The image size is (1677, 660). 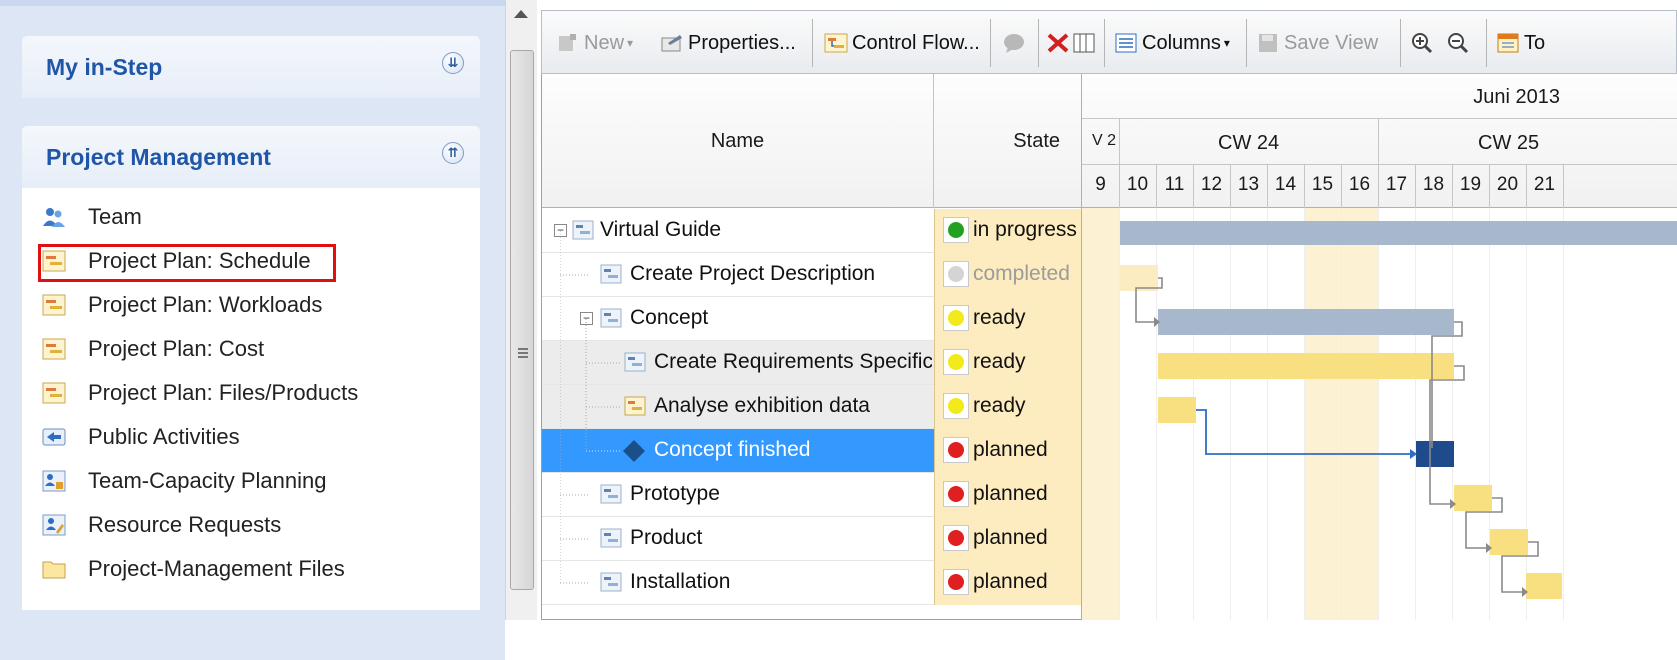 What do you see at coordinates (669, 317) in the screenshot?
I see `task-name: Concept` at bounding box center [669, 317].